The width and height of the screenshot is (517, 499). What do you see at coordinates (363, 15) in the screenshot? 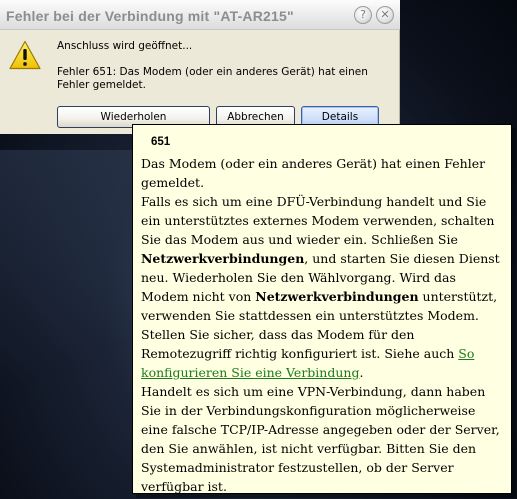
I see `help-title-button: ?` at bounding box center [363, 15].